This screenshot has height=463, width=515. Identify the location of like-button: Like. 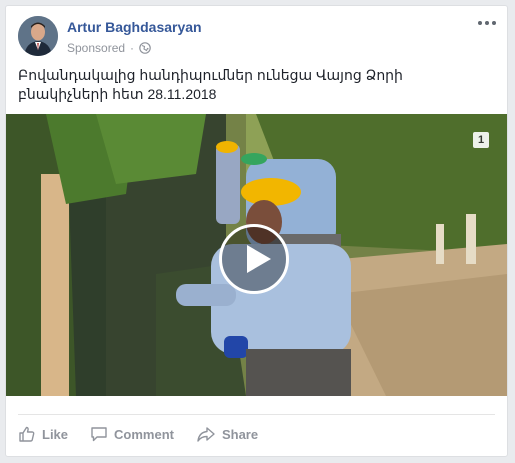
(43, 434).